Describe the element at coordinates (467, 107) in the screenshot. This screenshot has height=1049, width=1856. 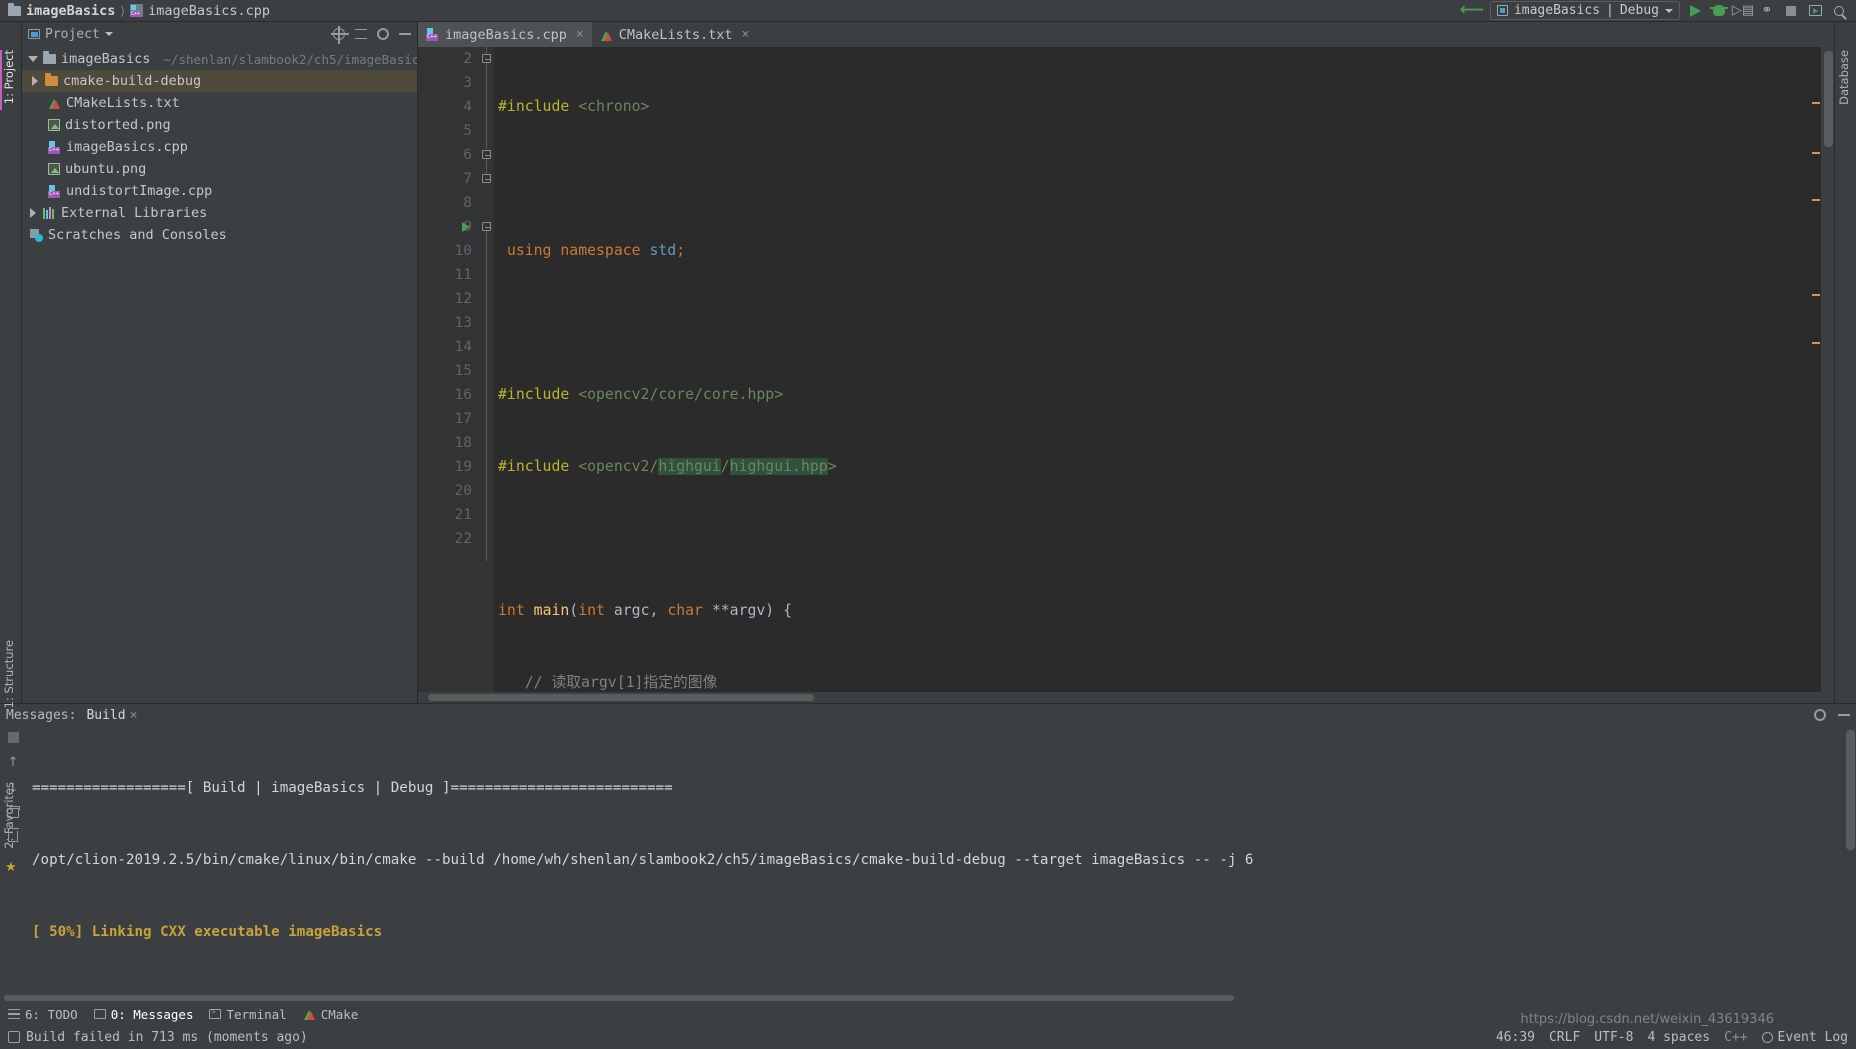
I see `line-number: 4` at that location.